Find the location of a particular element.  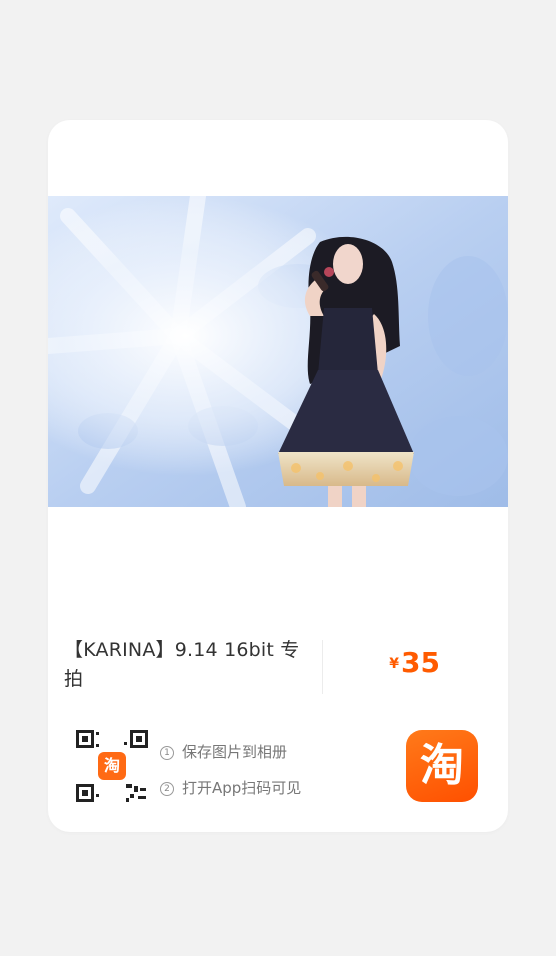

currency-symbol: ¥ is located at coordinates (394, 664).